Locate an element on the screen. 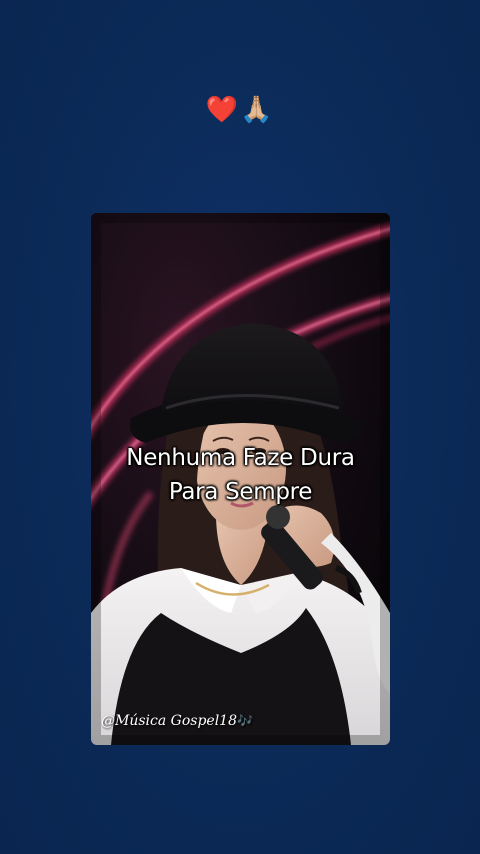  channel-watermark: @Música Gospel18🎶 is located at coordinates (177, 721).